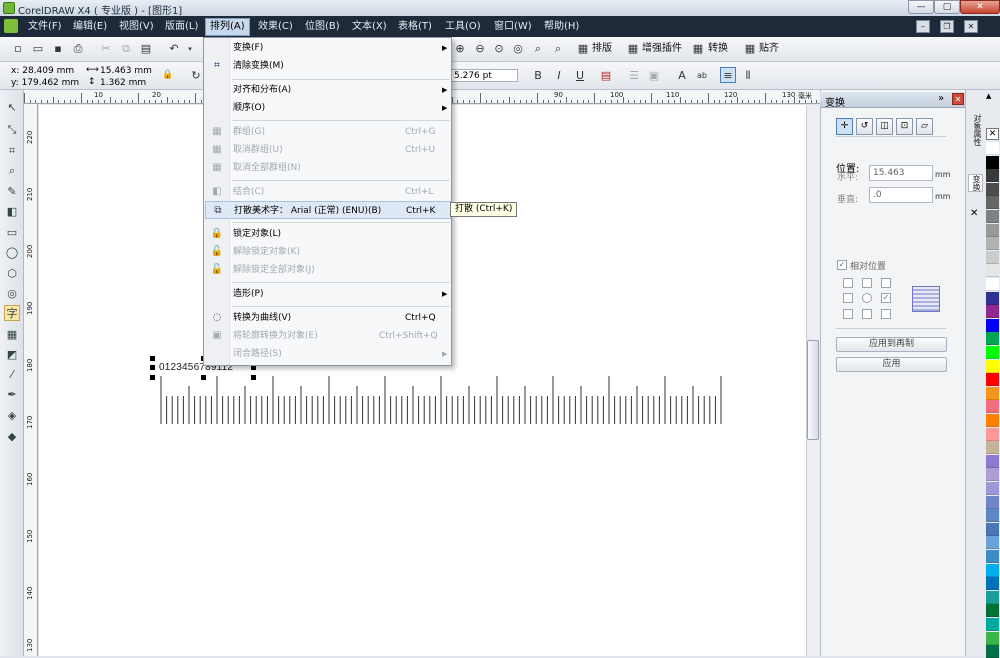 This screenshot has height=658, width=1000. What do you see at coordinates (328, 234) in the screenshot?
I see `menu-item-lock-object: 🔒 锁定对象(L)` at bounding box center [328, 234].